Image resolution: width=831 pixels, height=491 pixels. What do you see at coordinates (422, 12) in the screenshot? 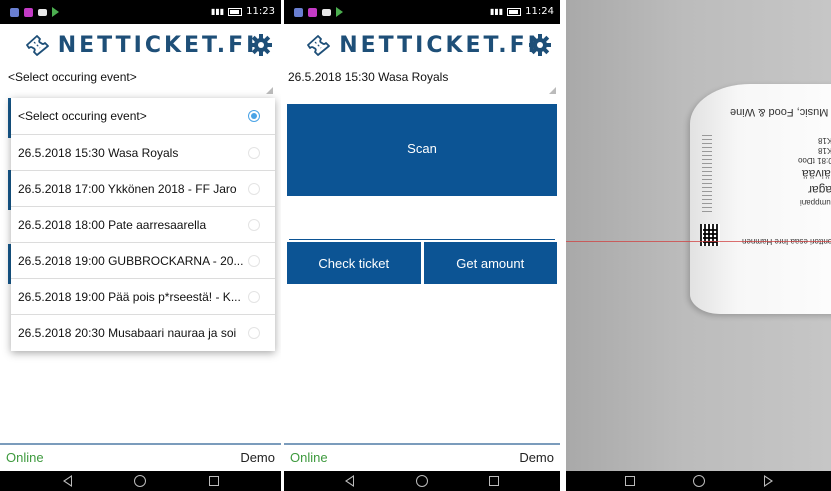
I see `status-bar: ▮▮▮ 11:24` at bounding box center [422, 12].